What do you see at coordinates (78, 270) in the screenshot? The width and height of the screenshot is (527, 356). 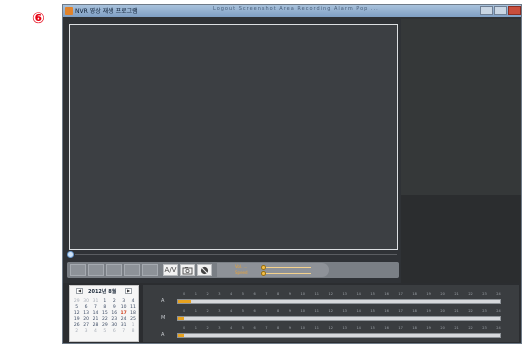 I see `prev-button` at bounding box center [78, 270].